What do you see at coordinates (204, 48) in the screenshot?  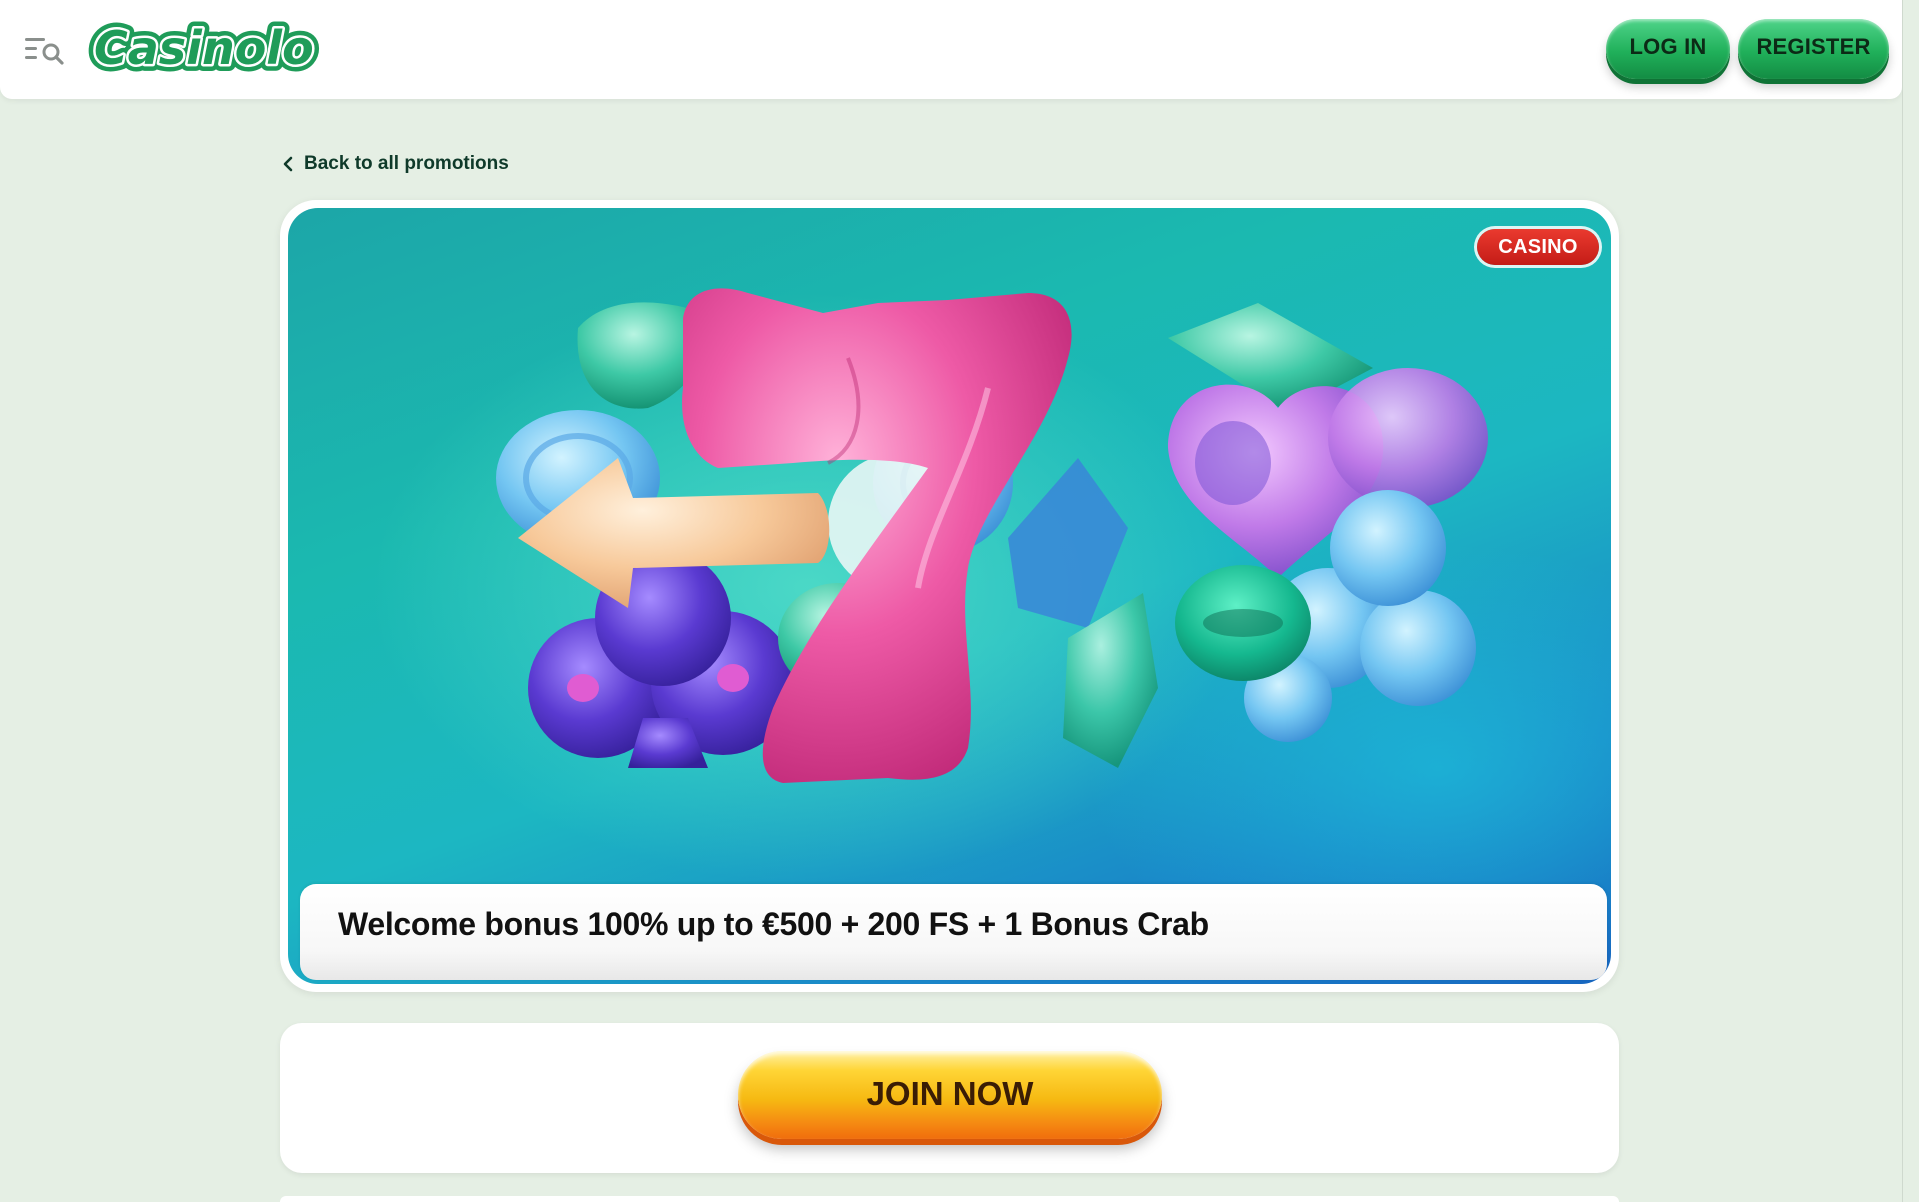 I see `logo-text: Casinolo` at bounding box center [204, 48].